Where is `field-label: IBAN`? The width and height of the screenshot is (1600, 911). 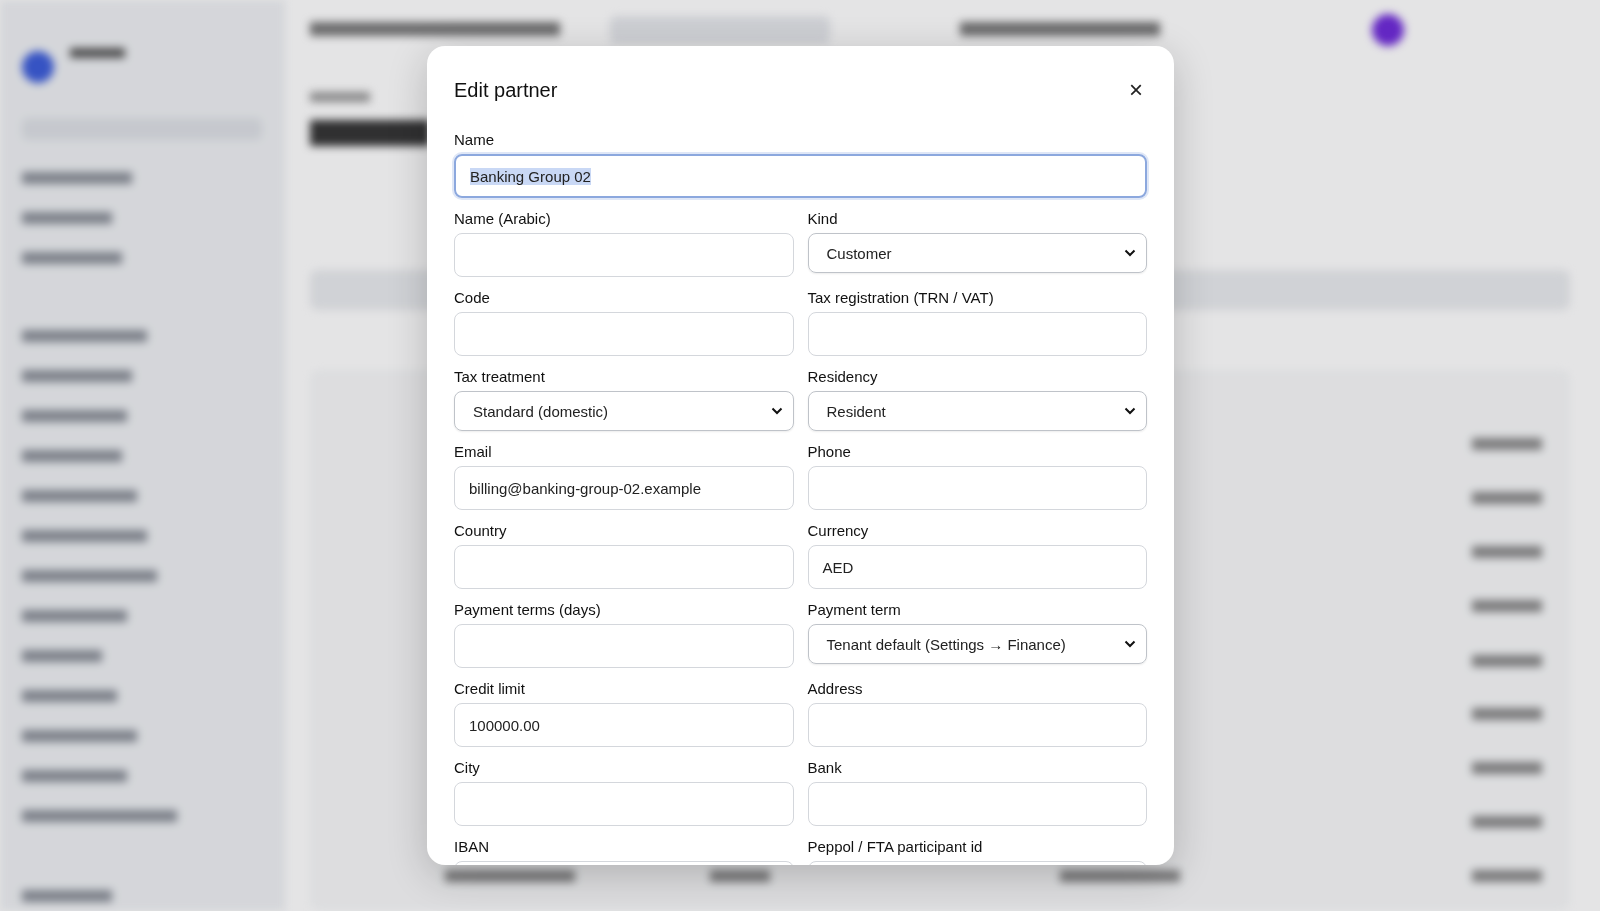 field-label: IBAN is located at coordinates (472, 847).